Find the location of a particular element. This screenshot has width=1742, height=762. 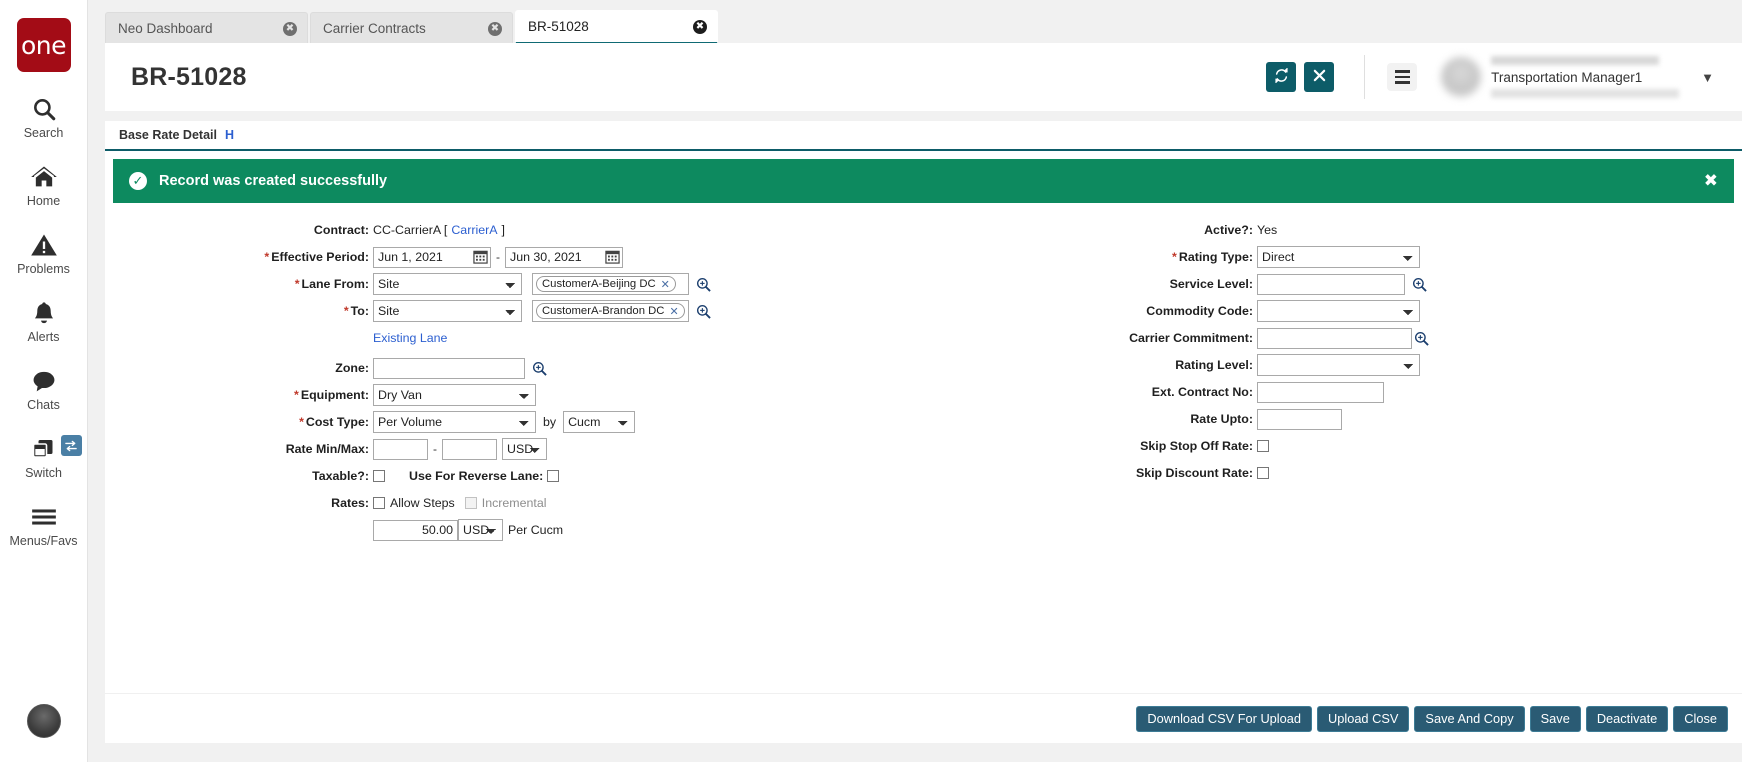

refresh-button is located at coordinates (1281, 77).